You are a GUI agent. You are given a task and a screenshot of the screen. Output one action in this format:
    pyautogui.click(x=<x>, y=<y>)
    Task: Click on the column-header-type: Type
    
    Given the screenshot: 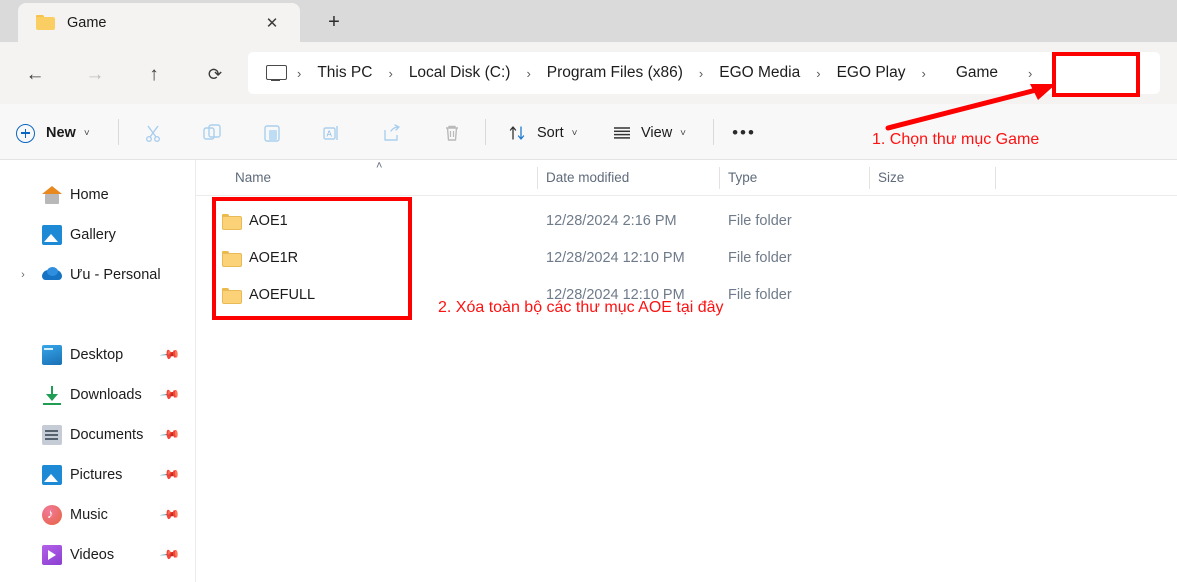 What is the action you would take?
    pyautogui.click(x=742, y=177)
    